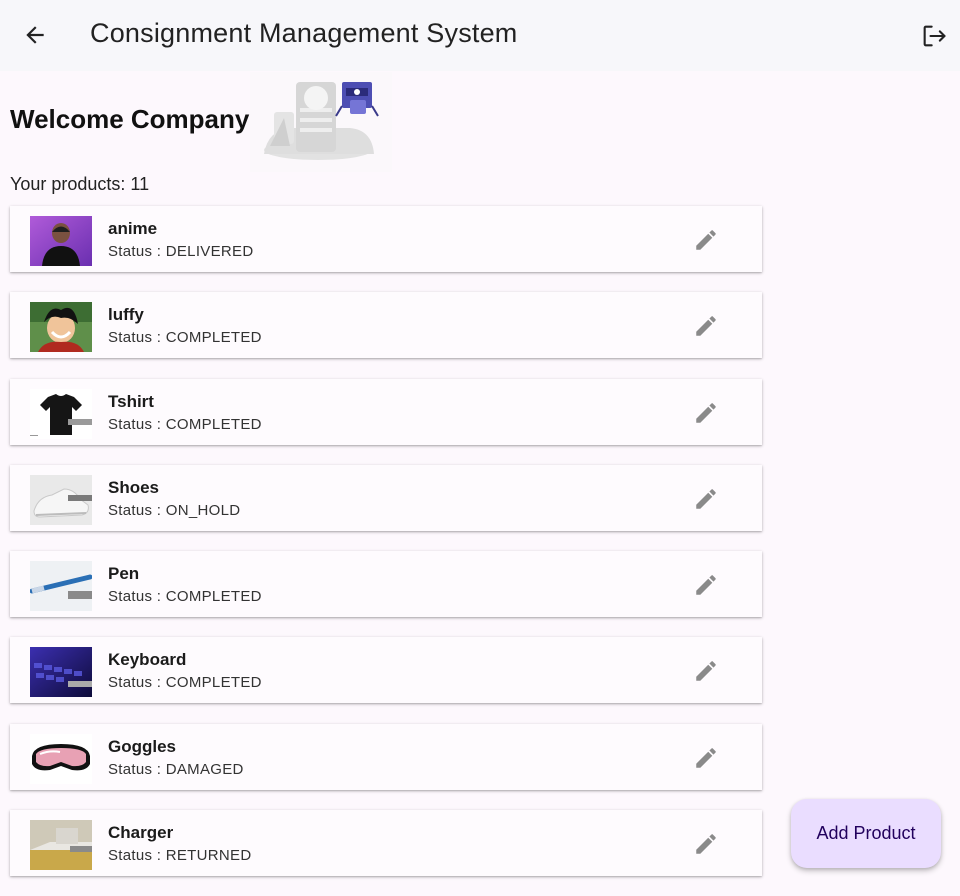 The width and height of the screenshot is (960, 896). What do you see at coordinates (124, 574) in the screenshot?
I see `product-name: Pen` at bounding box center [124, 574].